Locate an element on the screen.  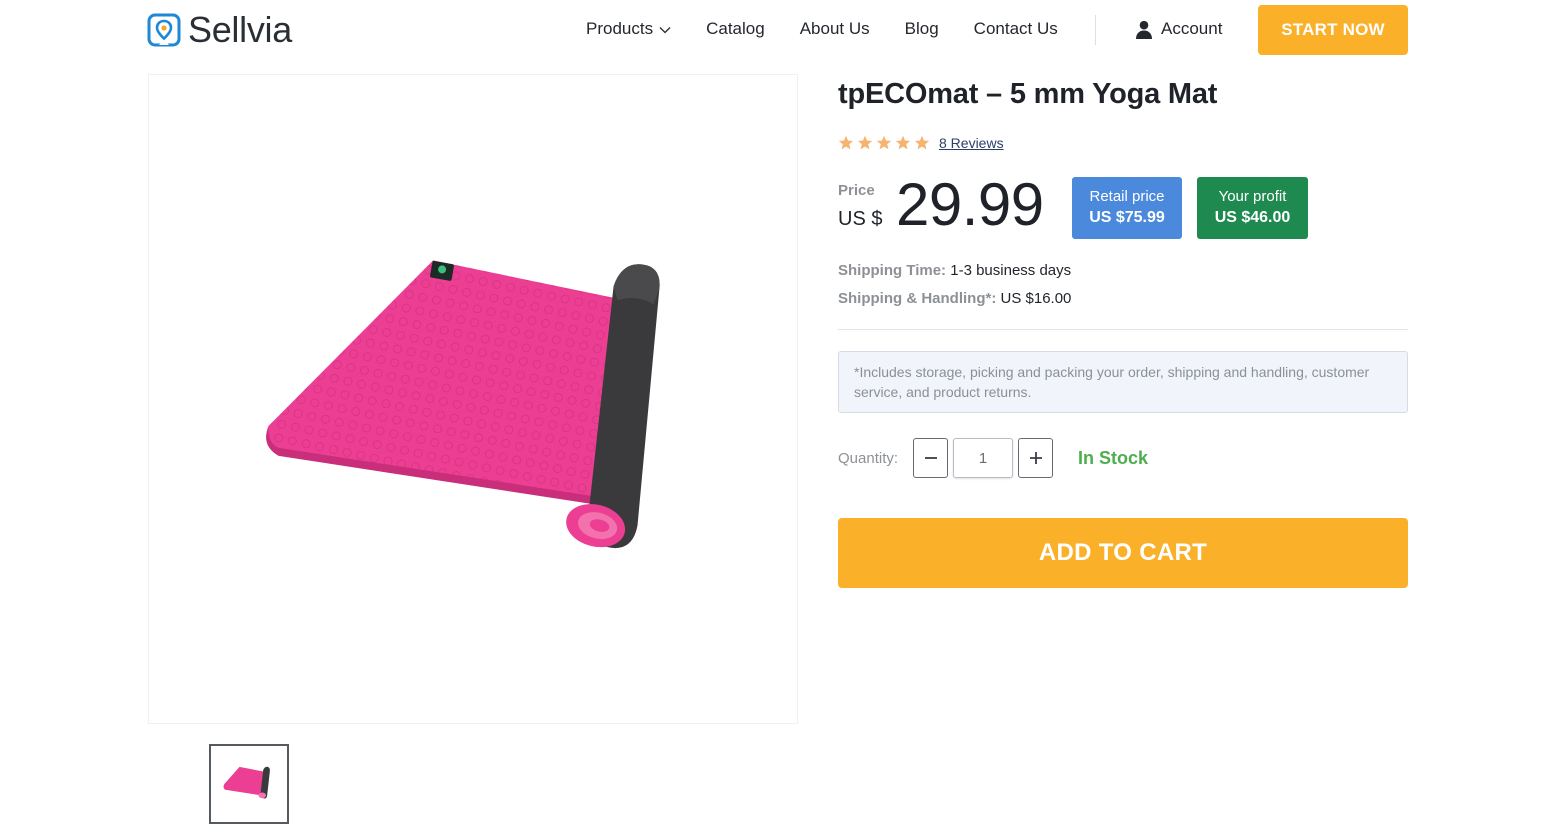
star-rating is located at coordinates (885, 143).